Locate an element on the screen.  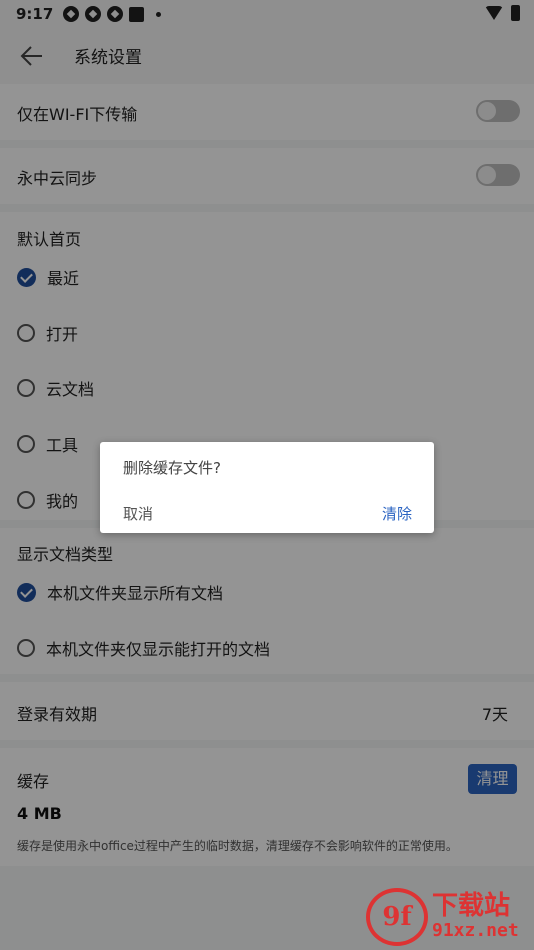
dialog-cancel-button: 取消 is located at coordinates (138, 513).